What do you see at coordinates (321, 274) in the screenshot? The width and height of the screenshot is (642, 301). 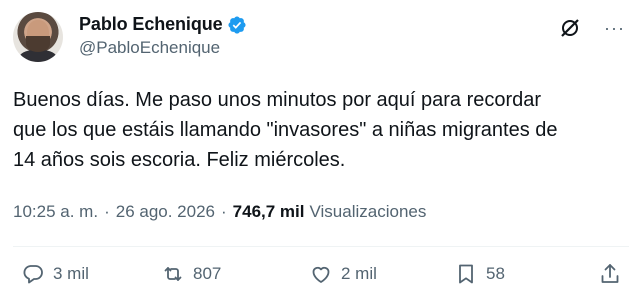 I see `heart-icon` at bounding box center [321, 274].